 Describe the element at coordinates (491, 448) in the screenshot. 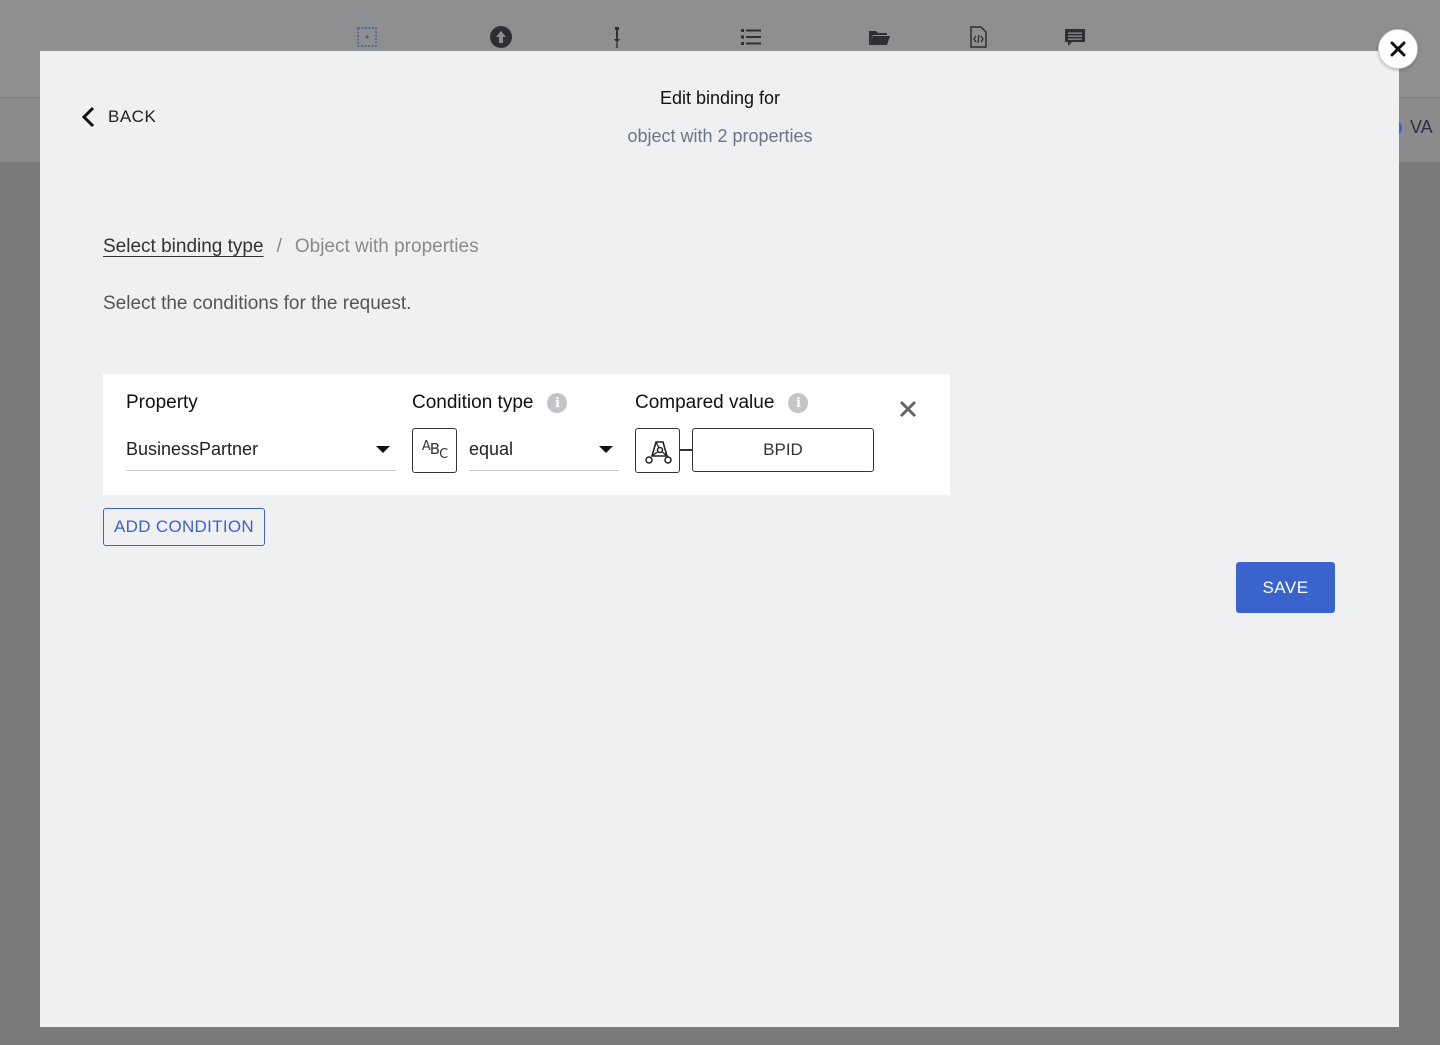

I see `condition-type-value: equal` at that location.